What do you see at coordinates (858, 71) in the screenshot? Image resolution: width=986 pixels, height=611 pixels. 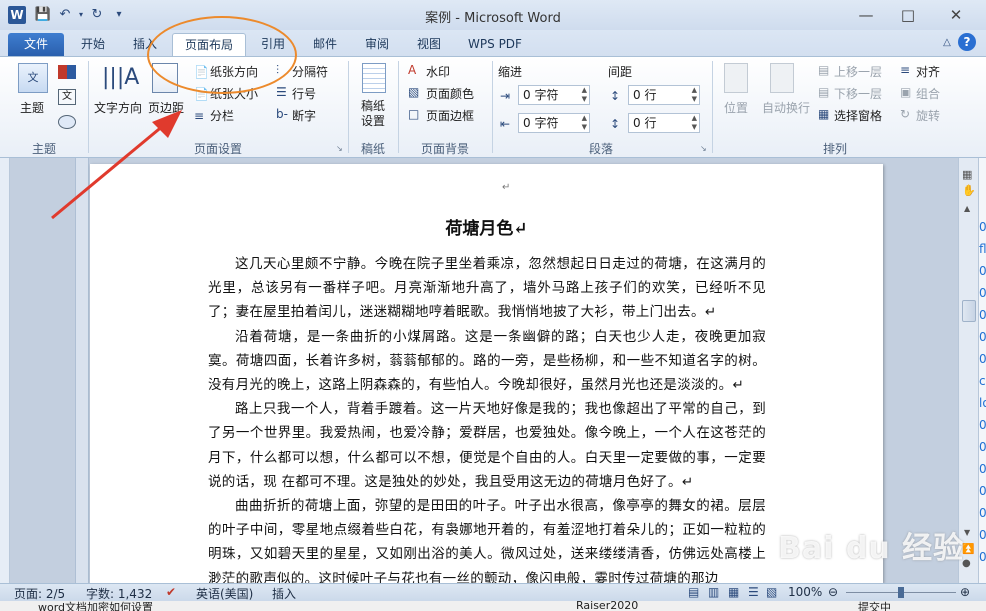 I see `bring-forward-button: 上移一层` at bounding box center [858, 71].